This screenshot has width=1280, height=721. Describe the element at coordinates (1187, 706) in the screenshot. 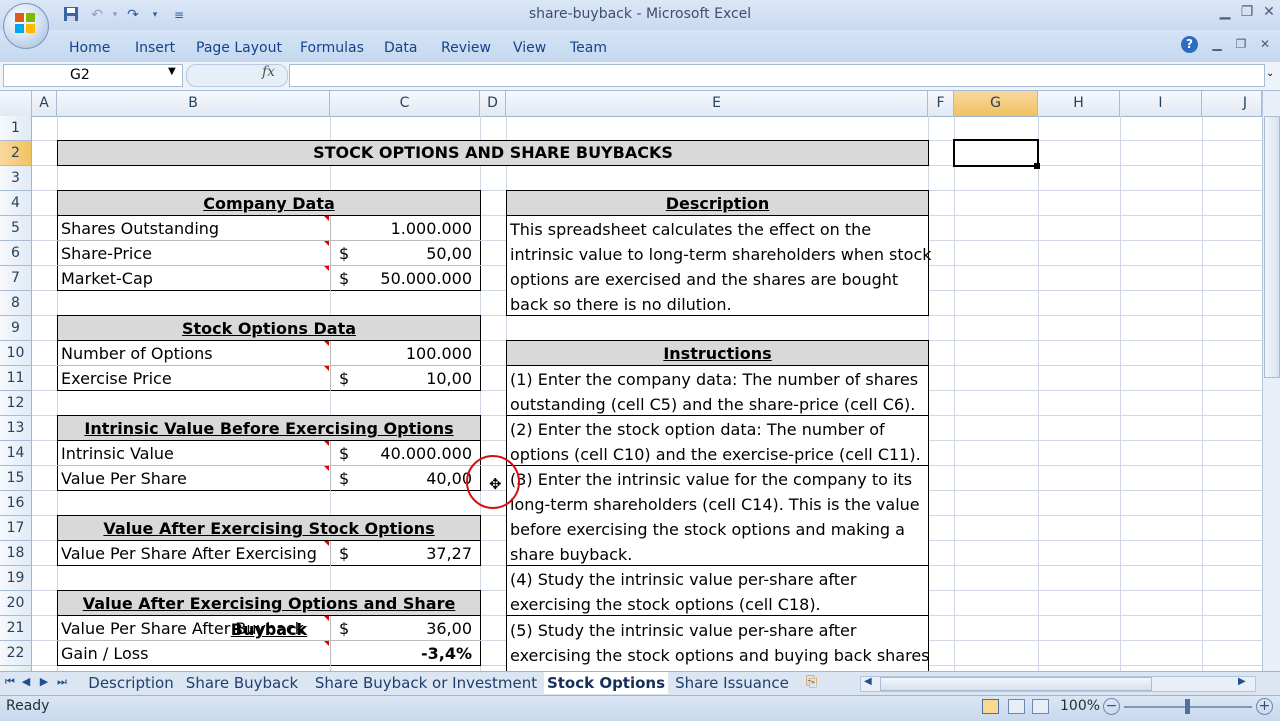

I see `zoom-slider-thumb` at that location.